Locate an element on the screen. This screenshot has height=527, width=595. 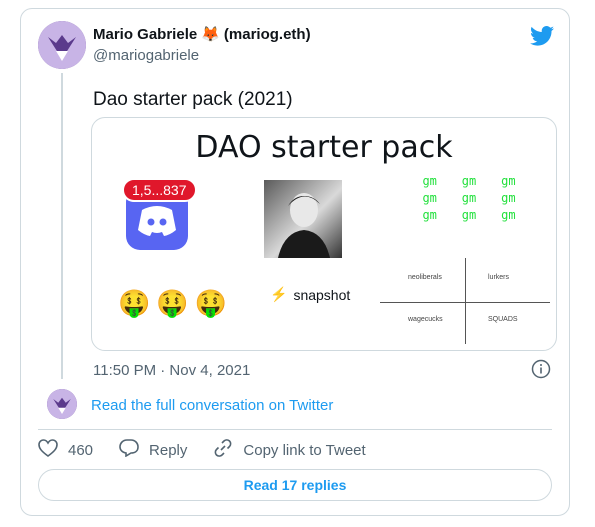
author-name: Mario Gabriele is located at coordinates (145, 34).